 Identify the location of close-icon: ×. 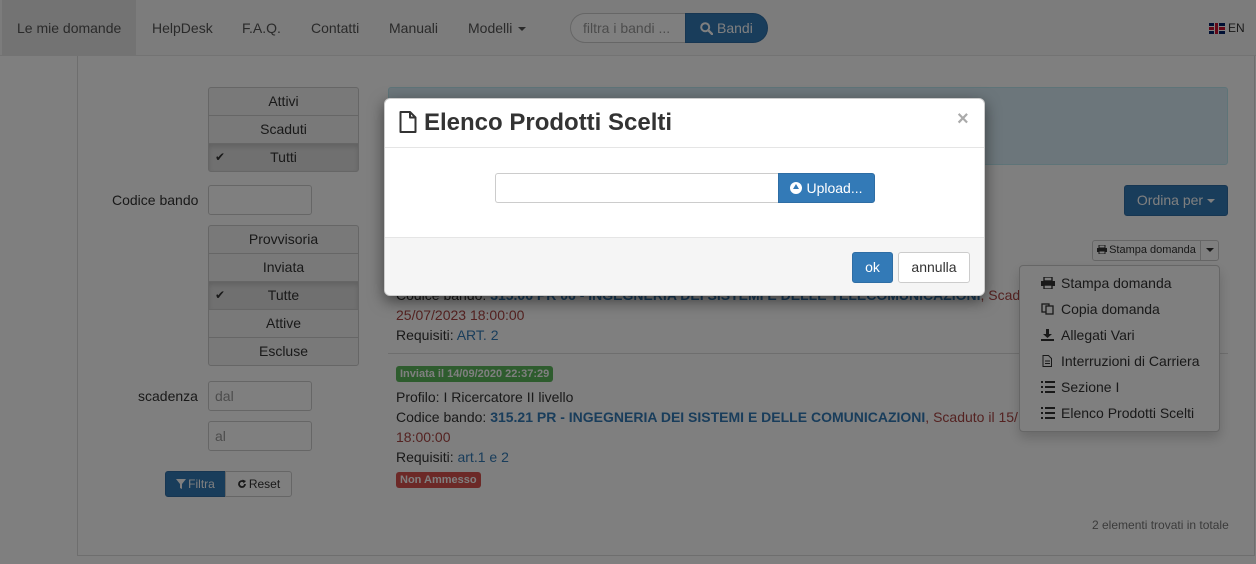
(963, 119).